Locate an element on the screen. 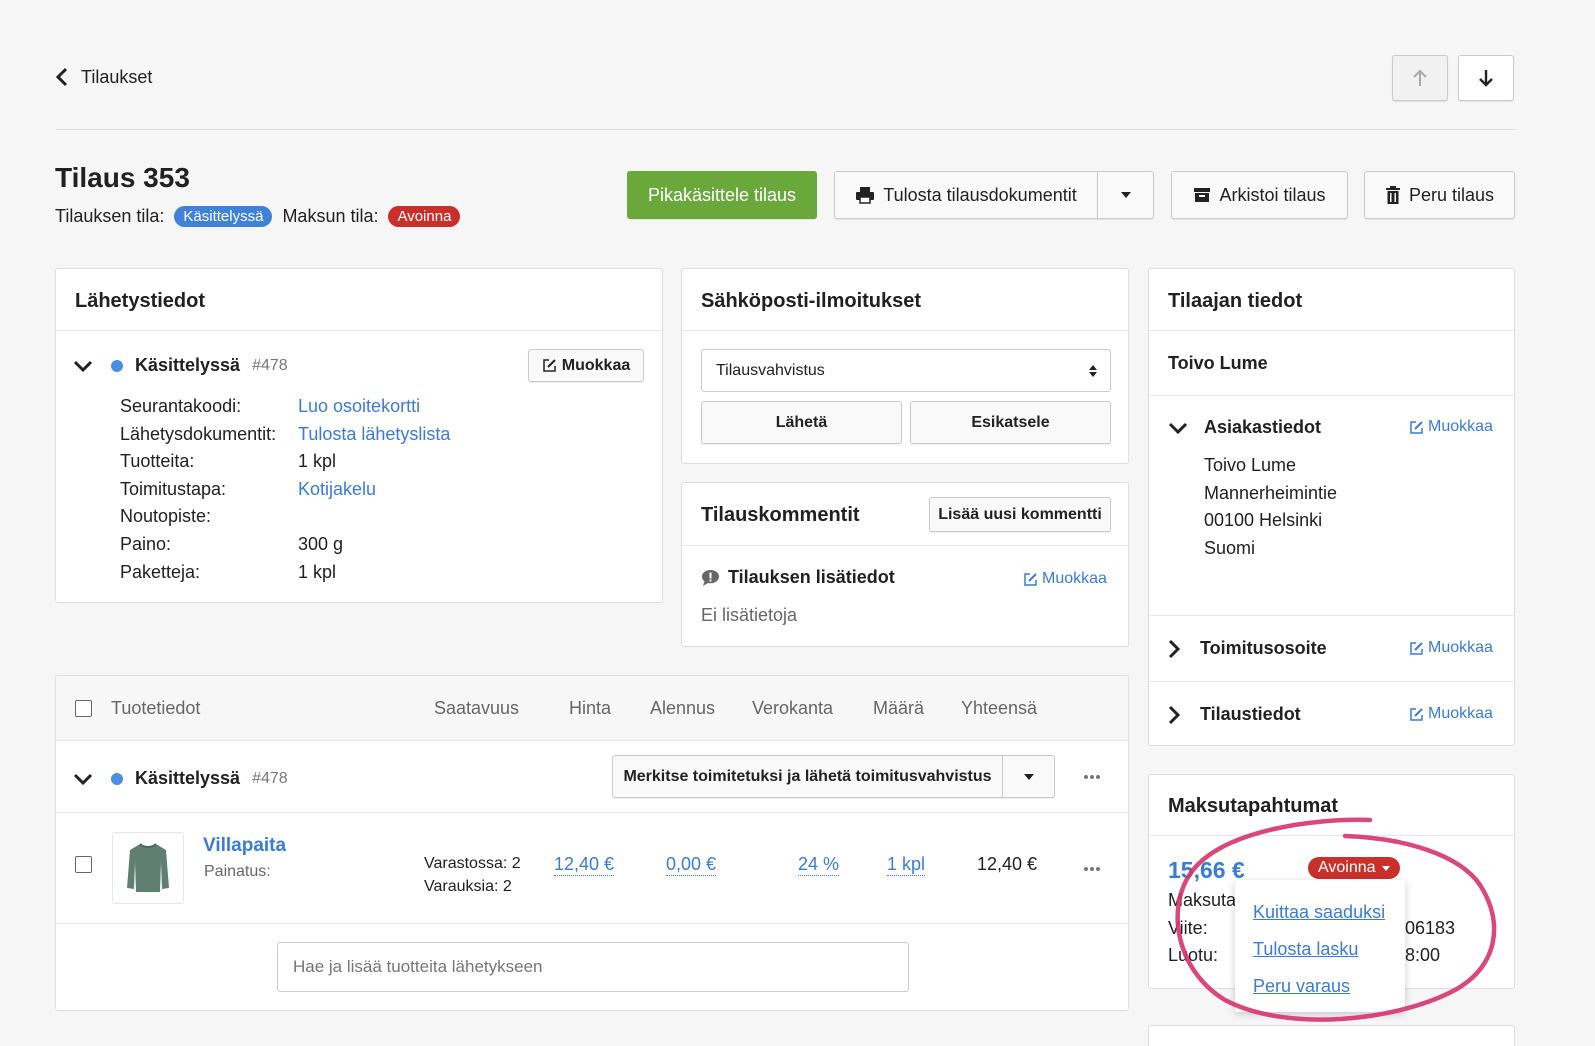 The width and height of the screenshot is (1595, 1046). delivery-address-toggle: Toimitusosoite is located at coordinates (1247, 648).